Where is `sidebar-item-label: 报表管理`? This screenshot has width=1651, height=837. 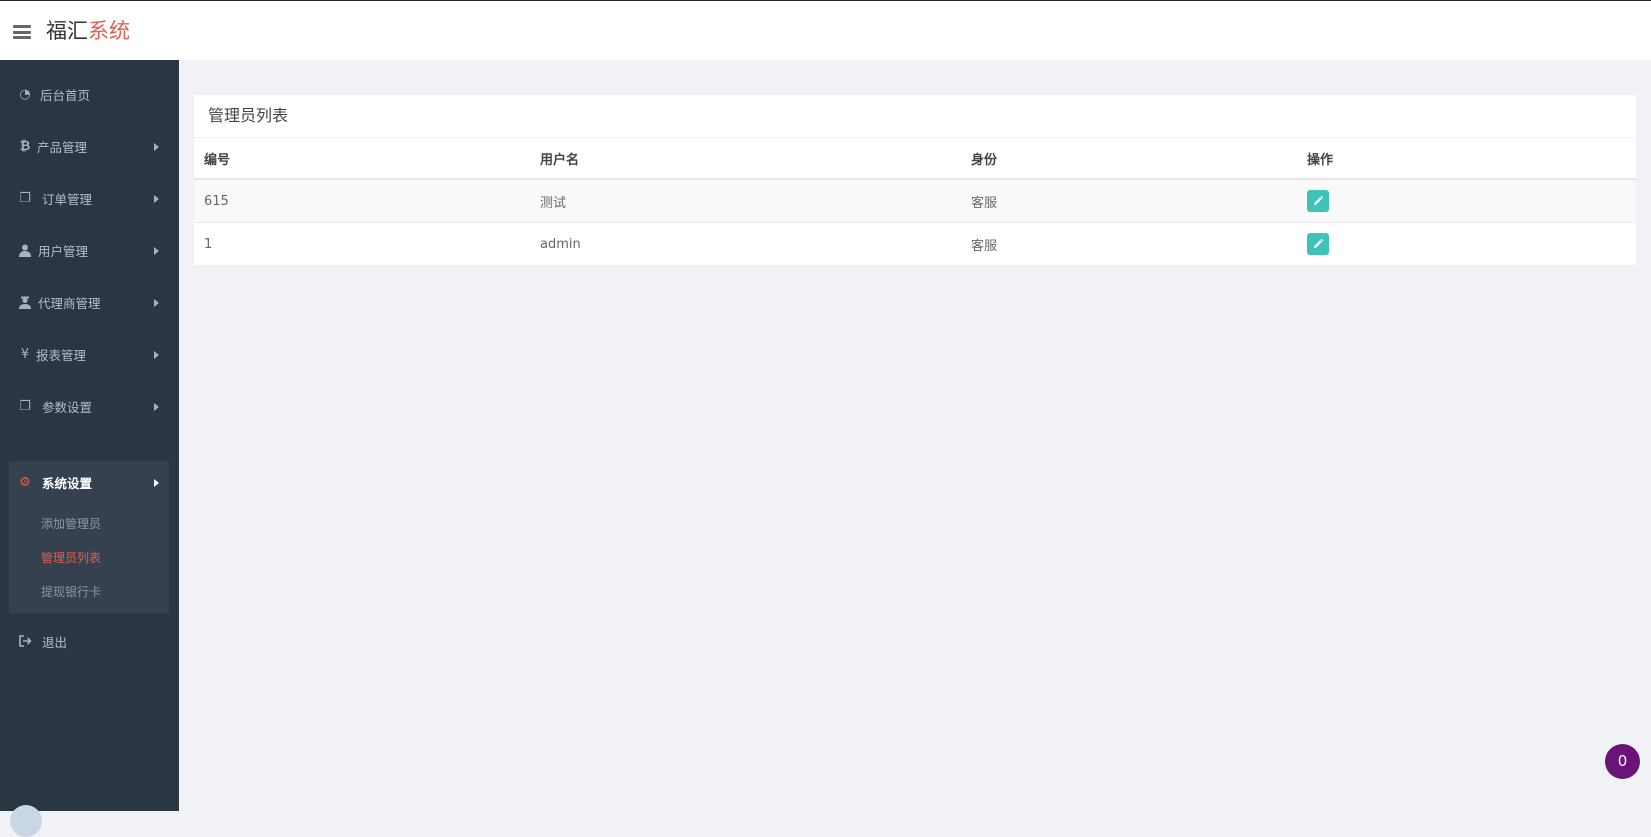
sidebar-item-label: 报表管理 is located at coordinates (61, 355).